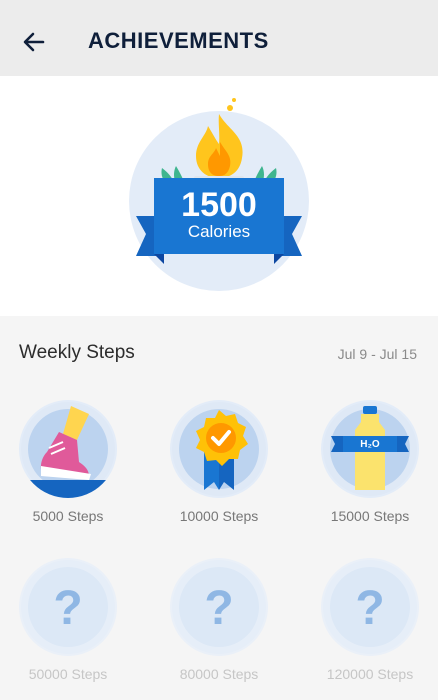  What do you see at coordinates (370, 462) in the screenshot?
I see `badge-15000-steps: H₂O 15000 Steps` at bounding box center [370, 462].